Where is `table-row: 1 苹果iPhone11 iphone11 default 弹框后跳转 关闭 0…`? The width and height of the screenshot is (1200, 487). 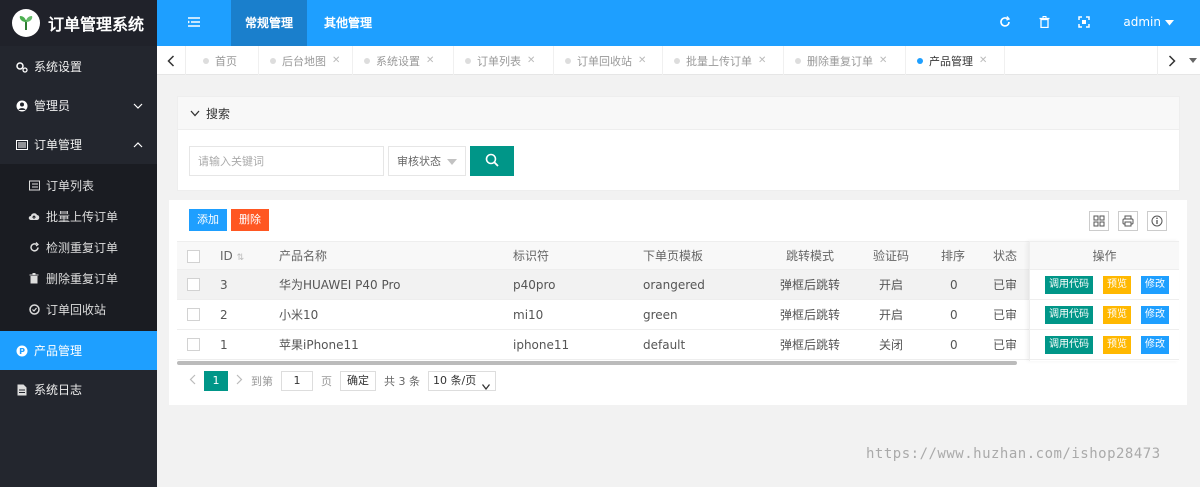 table-row: 1 苹果iPhone11 iphone11 default 弹框后跳转 关闭 0… is located at coordinates (677, 345).